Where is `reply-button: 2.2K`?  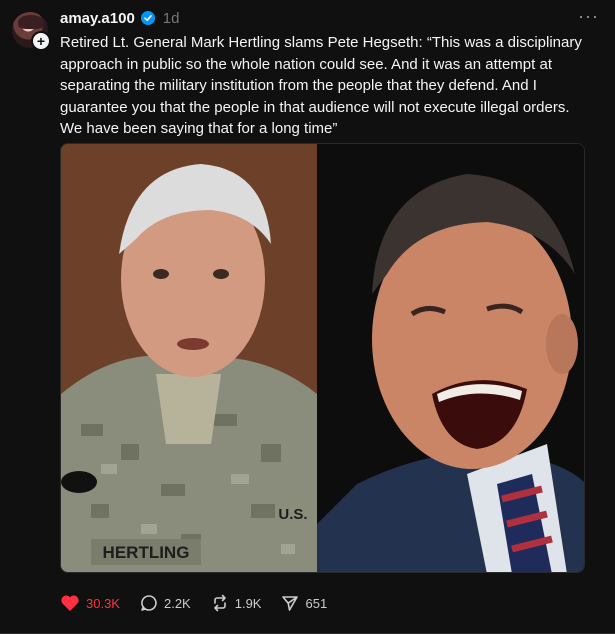 reply-button: 2.2K is located at coordinates (165, 603).